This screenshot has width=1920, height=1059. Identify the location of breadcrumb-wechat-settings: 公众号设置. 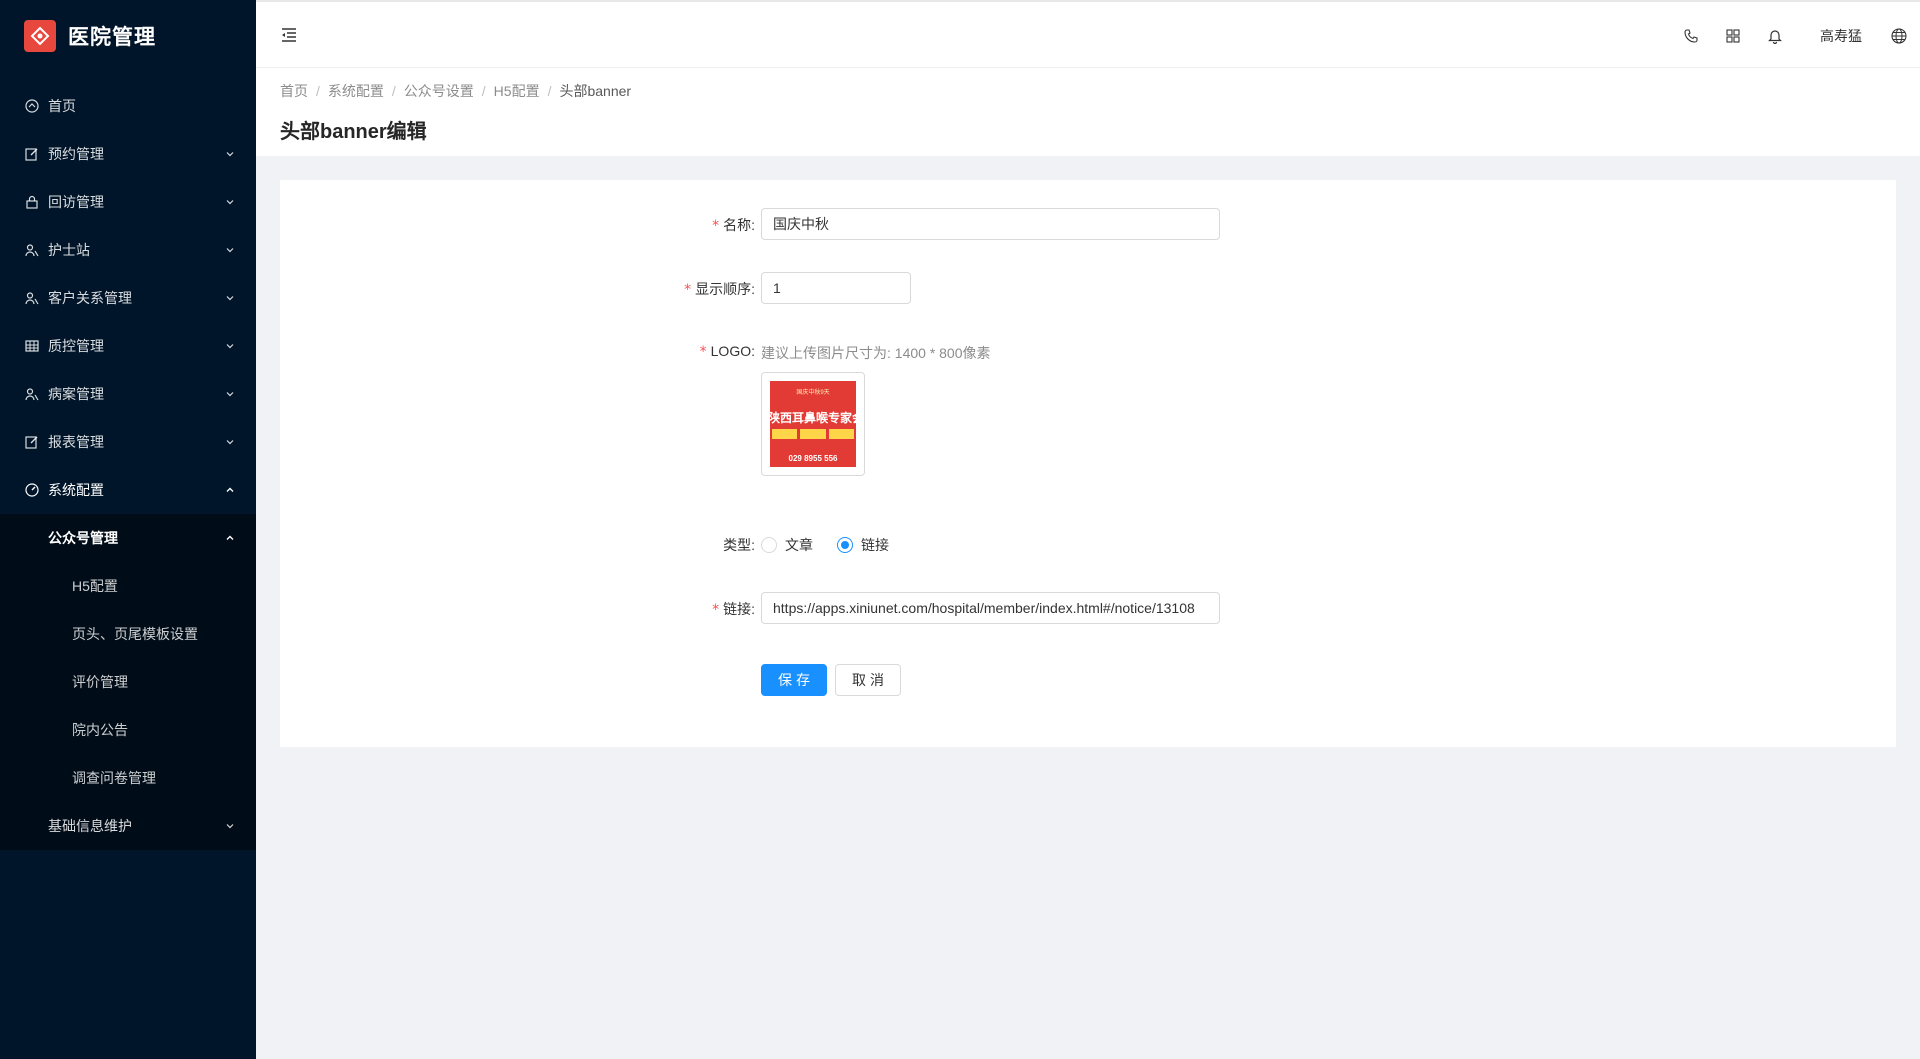
(439, 91).